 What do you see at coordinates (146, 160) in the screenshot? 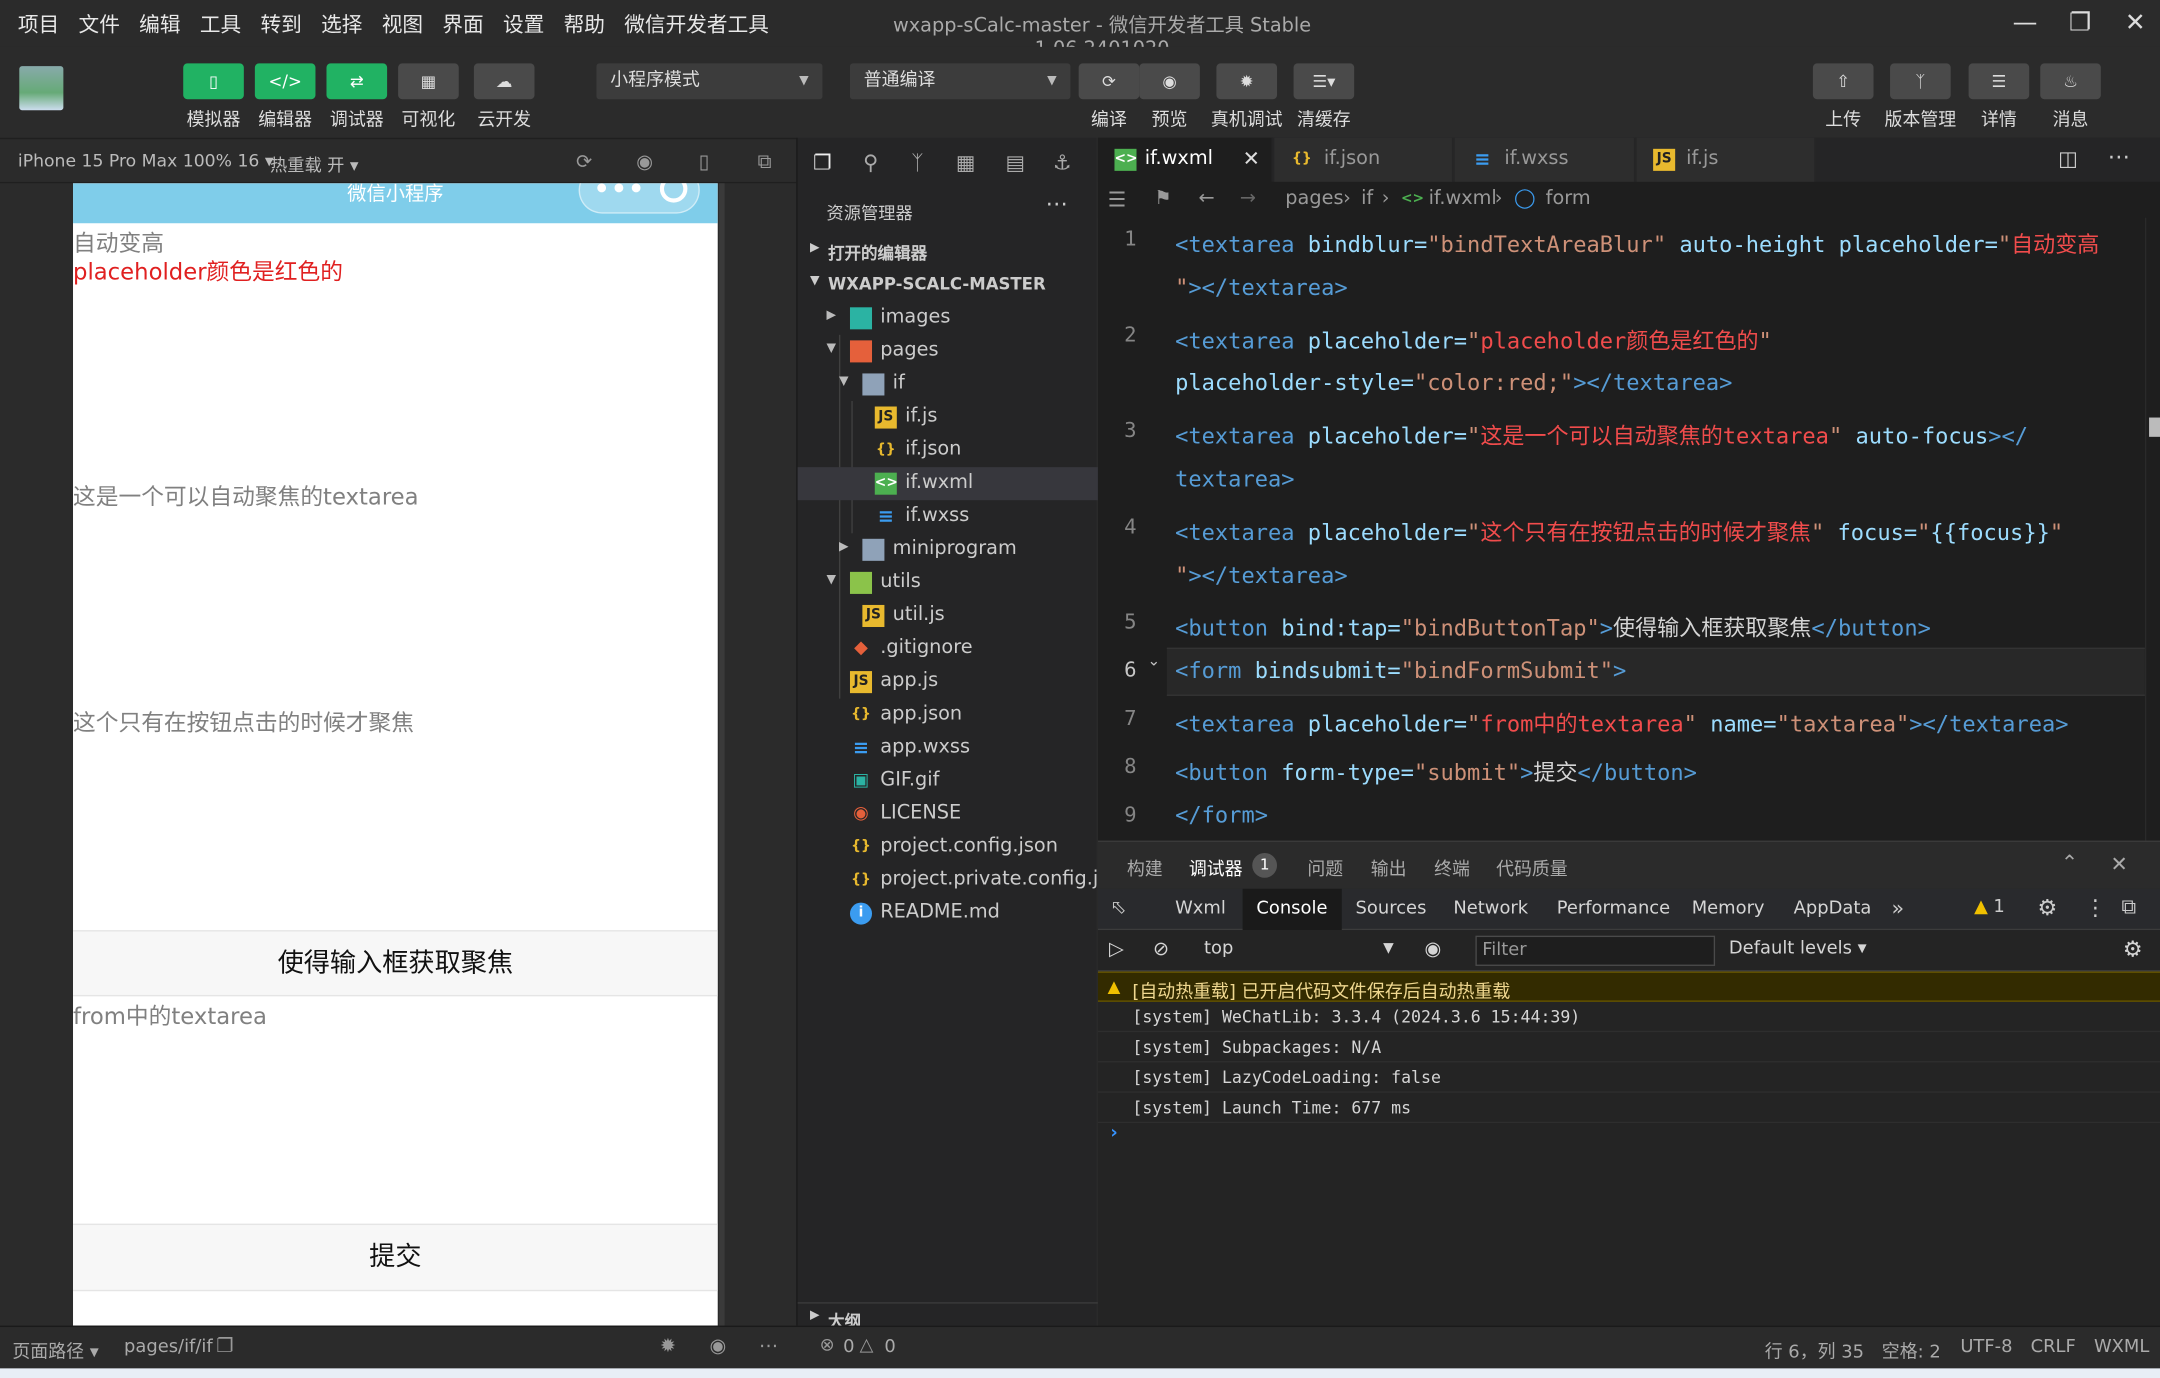
I see `device-select: iPhone 15 Pro Max 100% 16 ▾` at bounding box center [146, 160].